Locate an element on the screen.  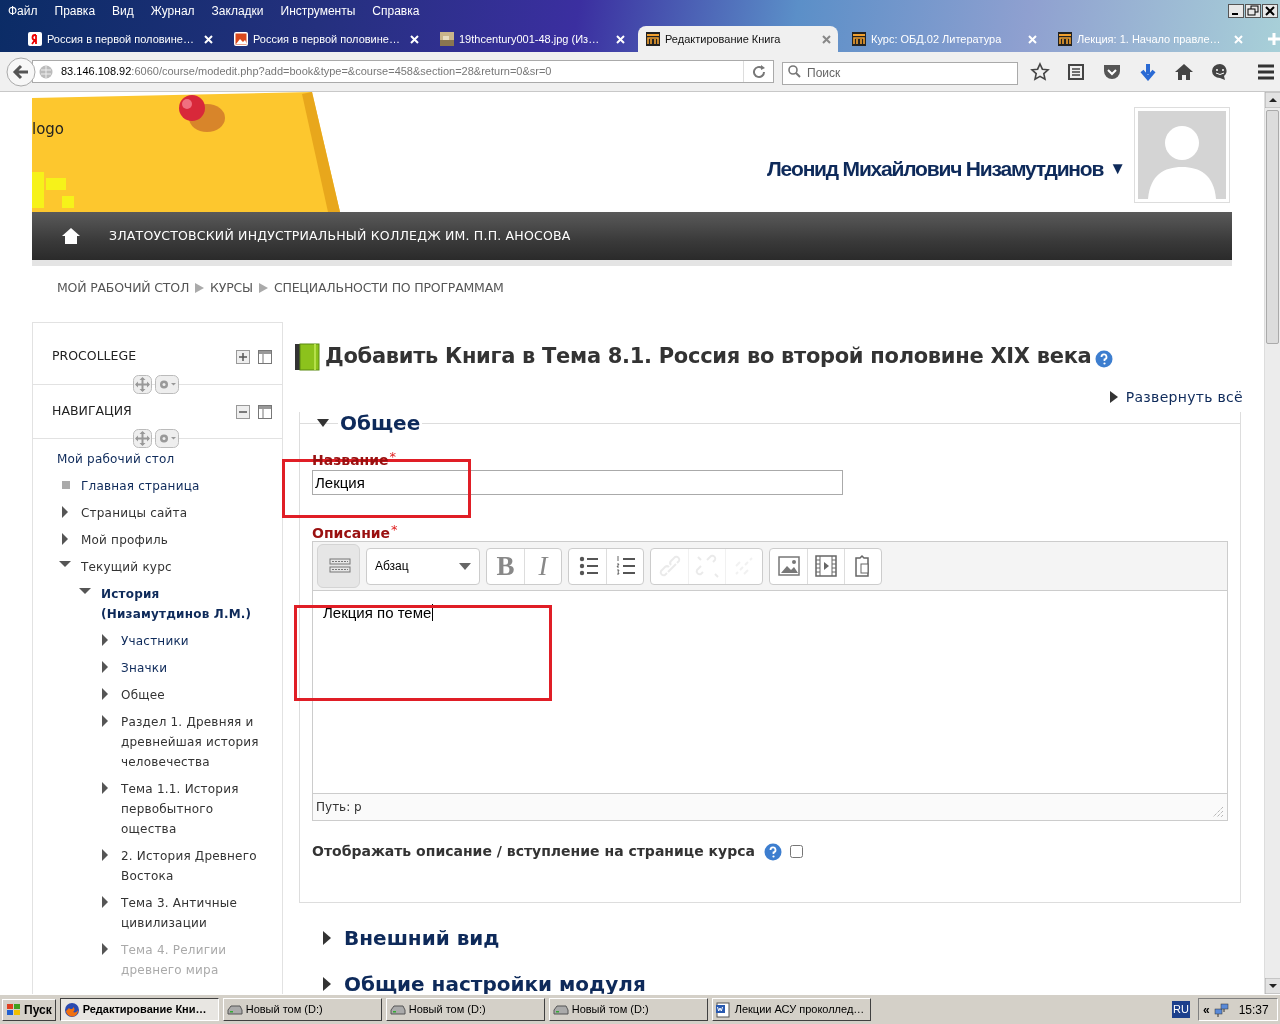
close-button is located at coordinates (1270, 11).